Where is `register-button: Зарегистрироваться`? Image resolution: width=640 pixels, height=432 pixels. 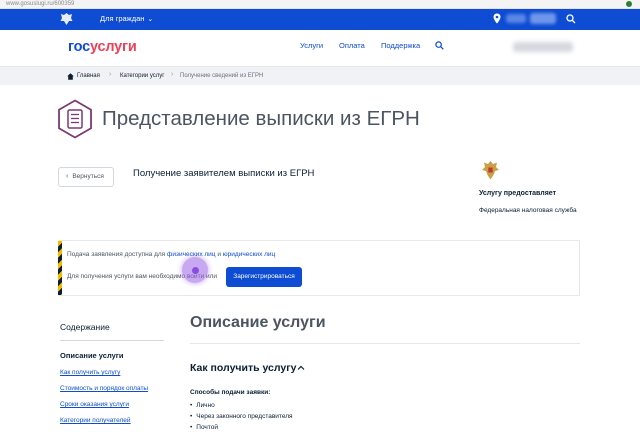
register-button: Зарегистрироваться is located at coordinates (264, 277).